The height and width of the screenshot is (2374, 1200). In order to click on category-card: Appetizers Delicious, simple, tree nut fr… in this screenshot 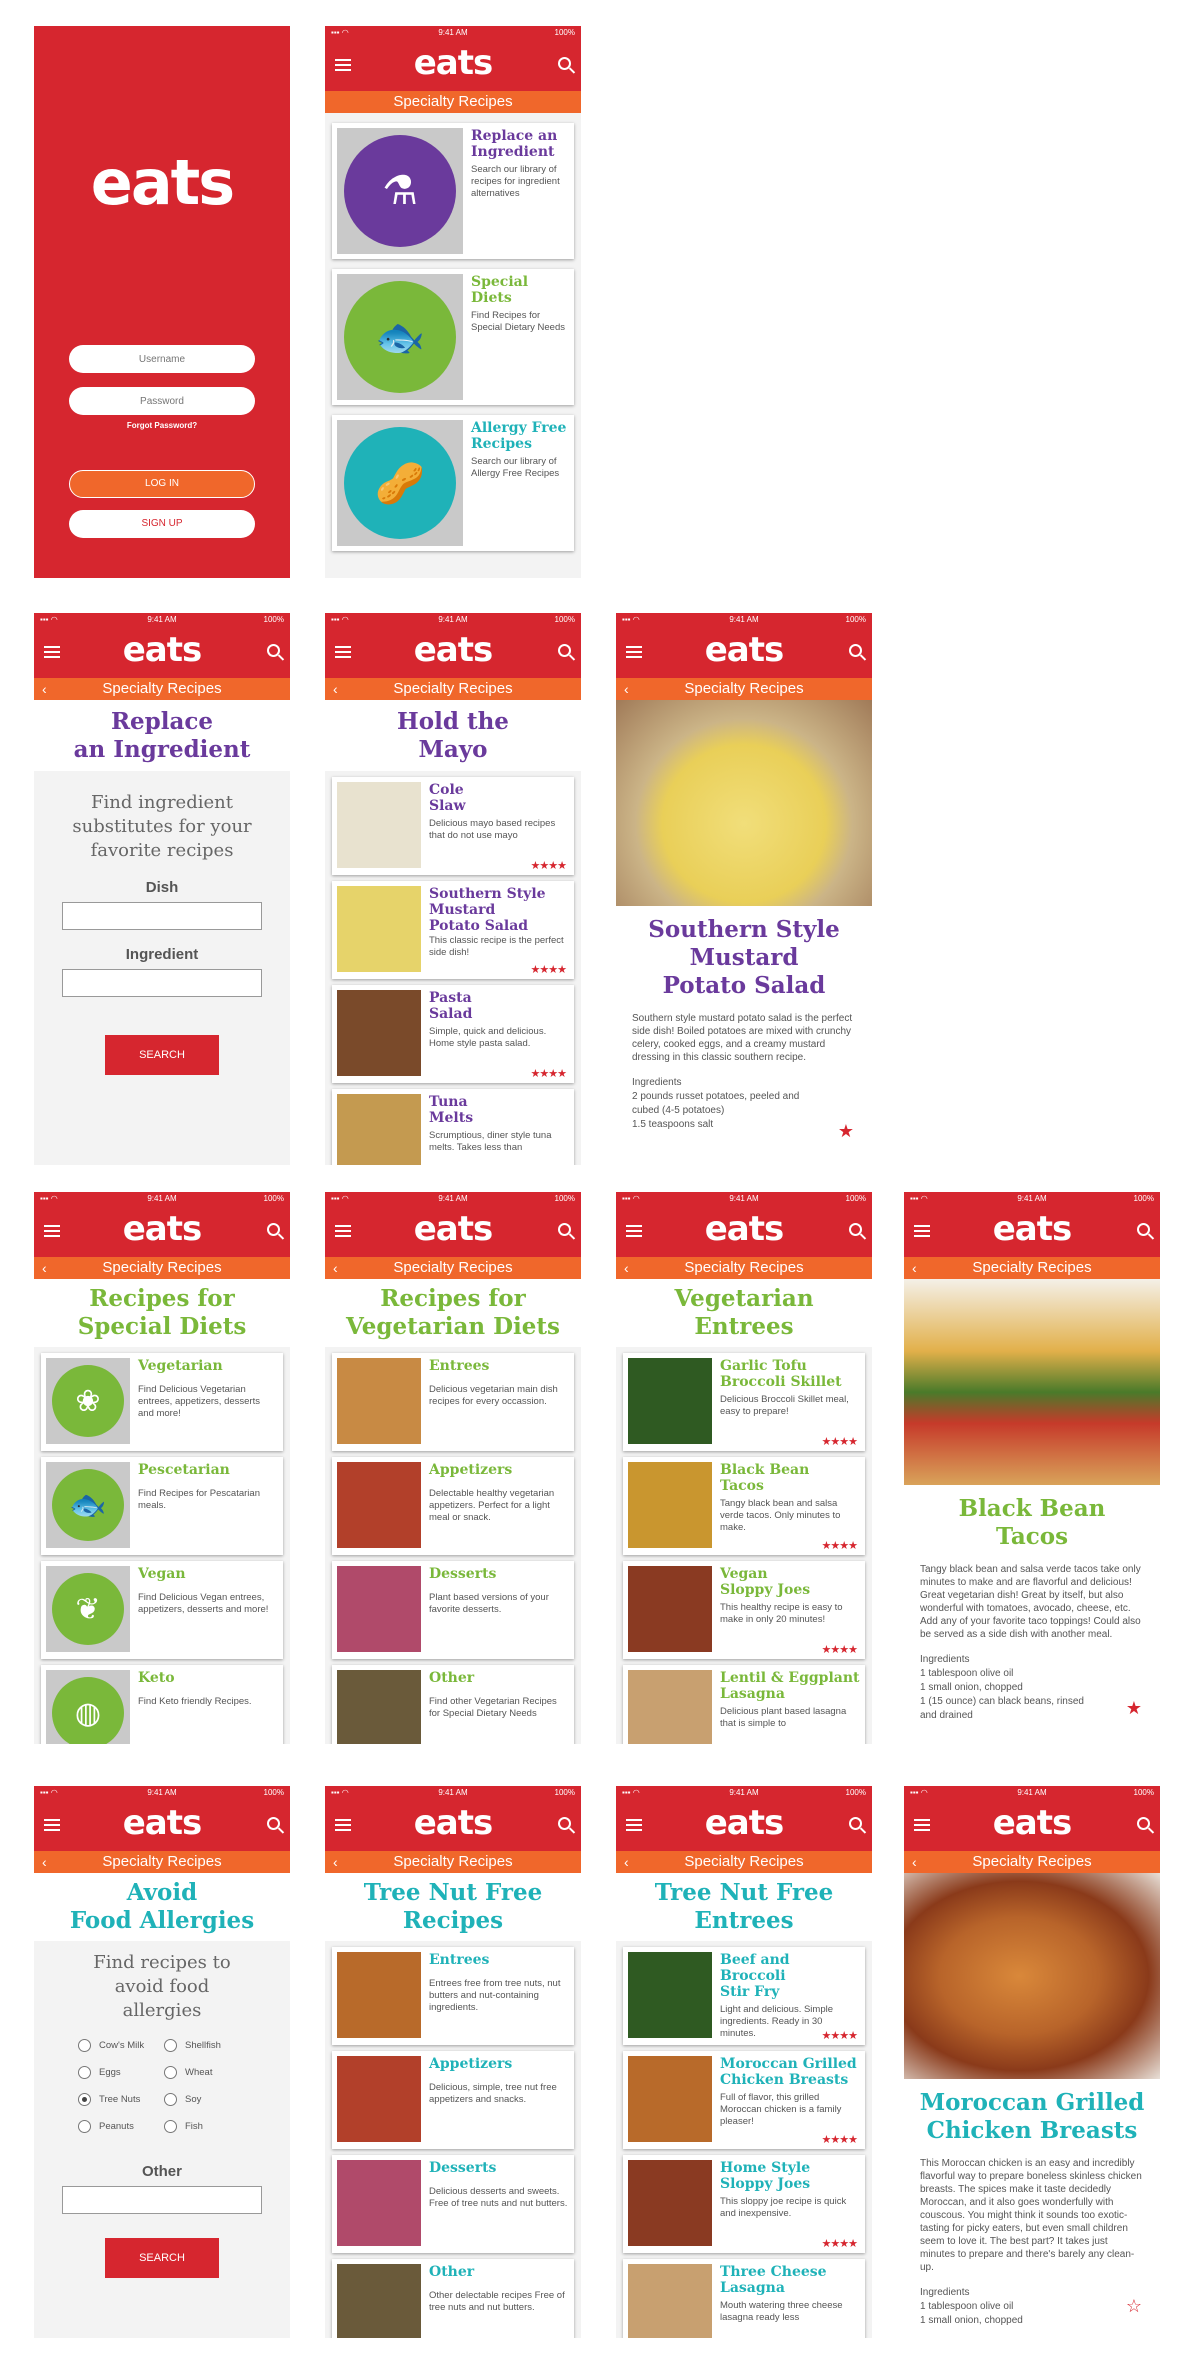, I will do `click(453, 2100)`.